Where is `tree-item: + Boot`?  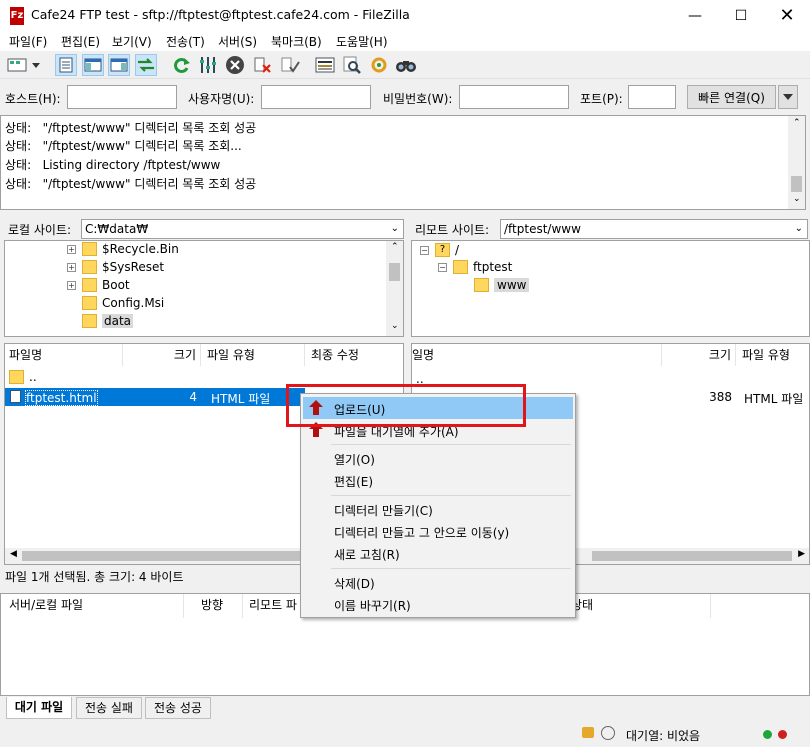 tree-item: + Boot is located at coordinates (98, 285).